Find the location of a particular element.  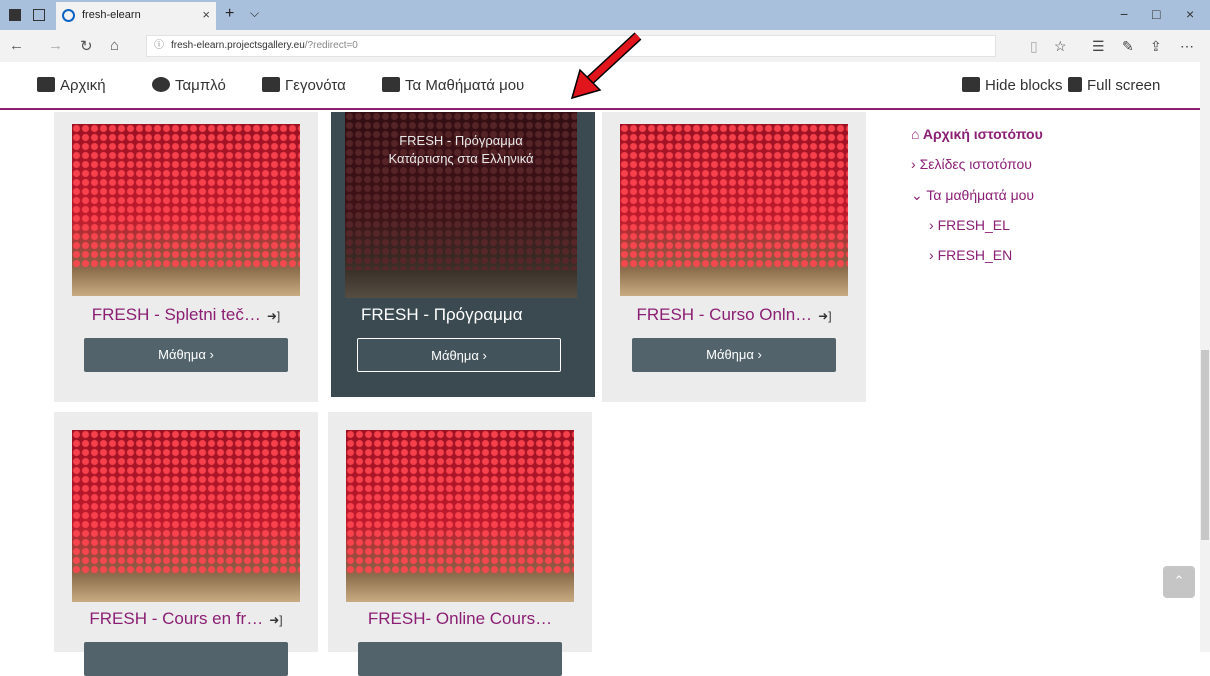

course-card: FRESH - Spletni teč… ➜] Μάθημα › is located at coordinates (186, 257).